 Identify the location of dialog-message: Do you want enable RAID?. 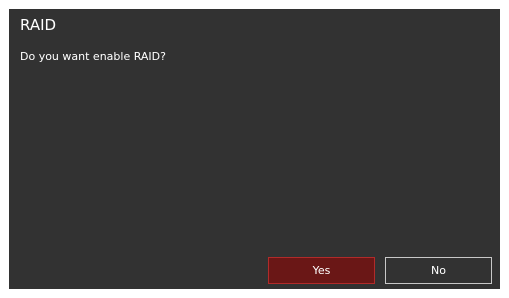
(93, 56).